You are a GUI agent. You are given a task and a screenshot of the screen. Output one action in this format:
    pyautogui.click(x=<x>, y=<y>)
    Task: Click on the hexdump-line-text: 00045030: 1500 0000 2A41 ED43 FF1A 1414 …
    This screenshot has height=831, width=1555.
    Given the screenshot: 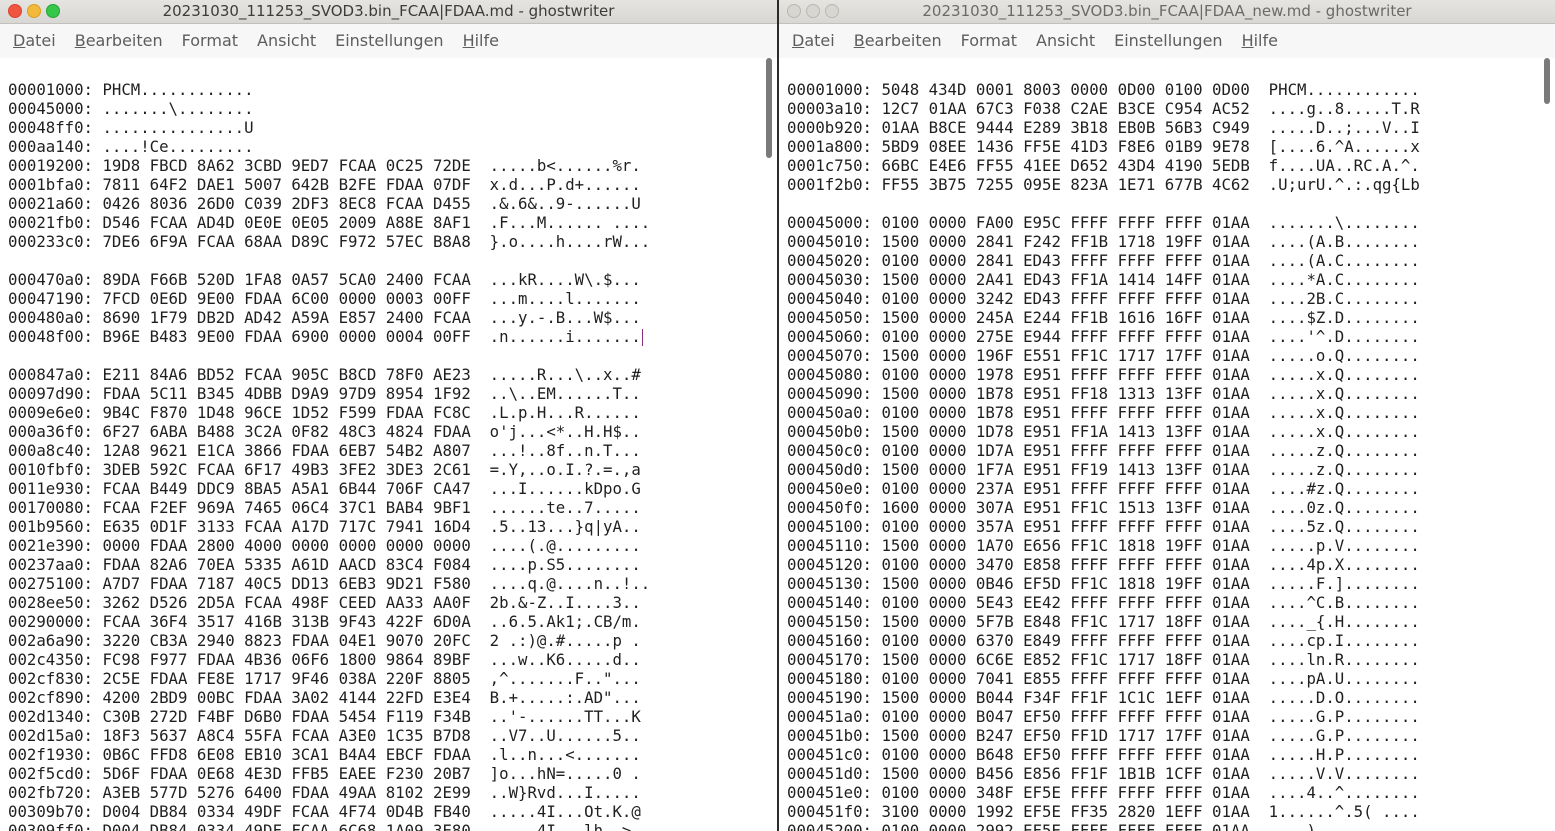 What is the action you would take?
    pyautogui.click(x=1103, y=279)
    